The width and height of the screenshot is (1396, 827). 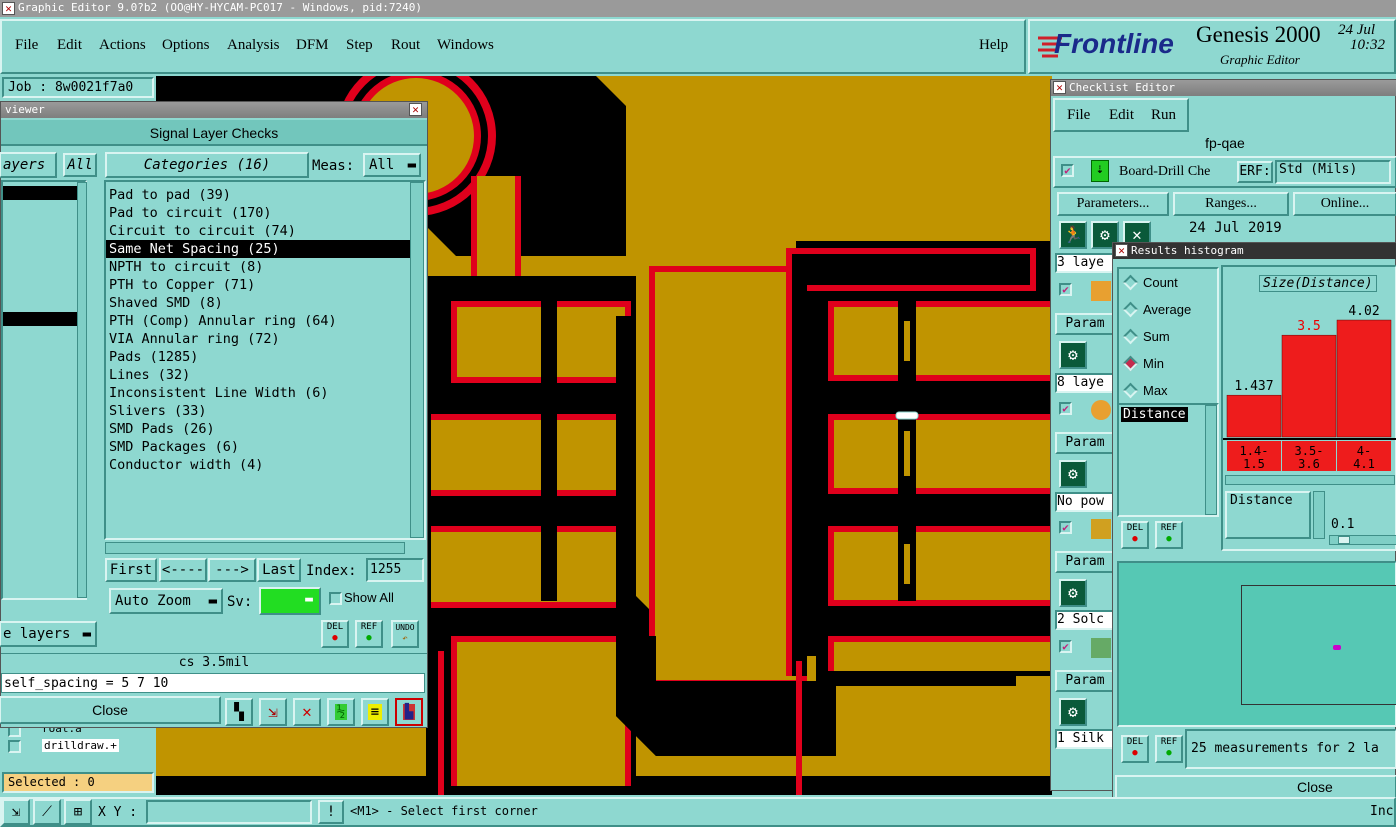 What do you see at coordinates (265, 321) in the screenshot?
I see `category-item: PTH (Comp) Annular ring (64)` at bounding box center [265, 321].